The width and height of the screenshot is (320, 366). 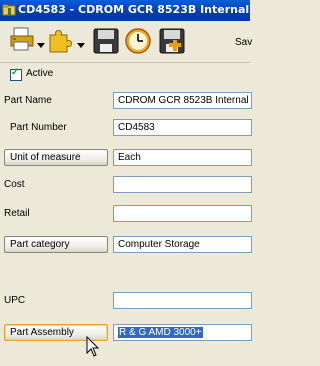 I want to click on print-dropdown-icon, so click(x=41, y=45).